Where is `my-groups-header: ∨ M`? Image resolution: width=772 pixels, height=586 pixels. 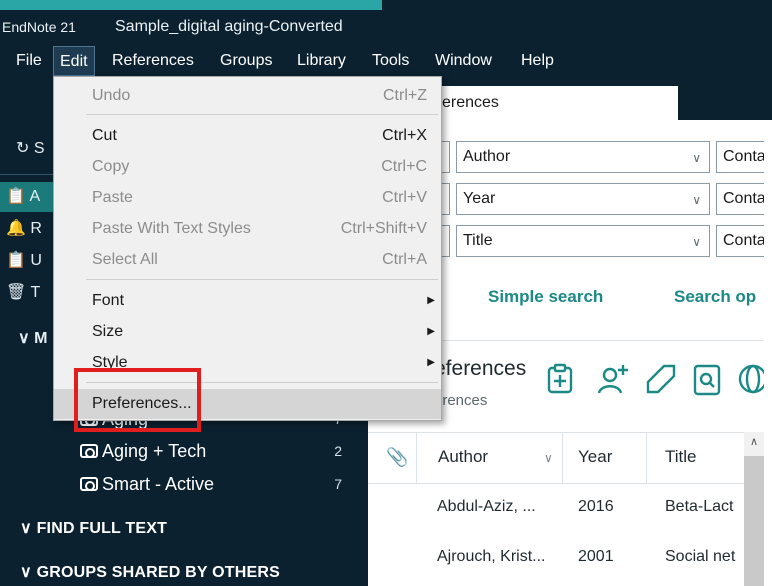
my-groups-header: ∨ M is located at coordinates (33, 339).